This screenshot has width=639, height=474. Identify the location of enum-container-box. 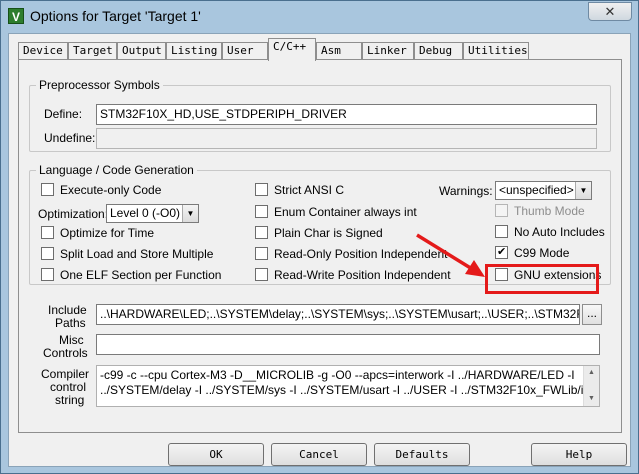
(261, 211).